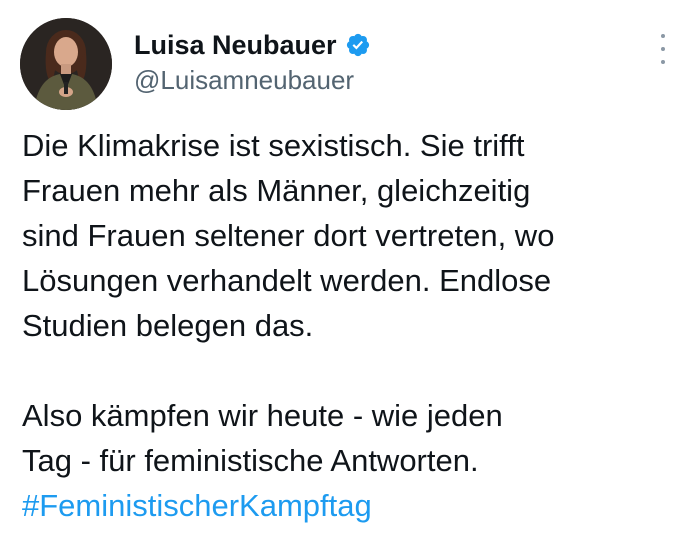 Image resolution: width=696 pixels, height=540 pixels. I want to click on tweet-line: Lösungen verhandelt werden. Endlose, so click(287, 280).